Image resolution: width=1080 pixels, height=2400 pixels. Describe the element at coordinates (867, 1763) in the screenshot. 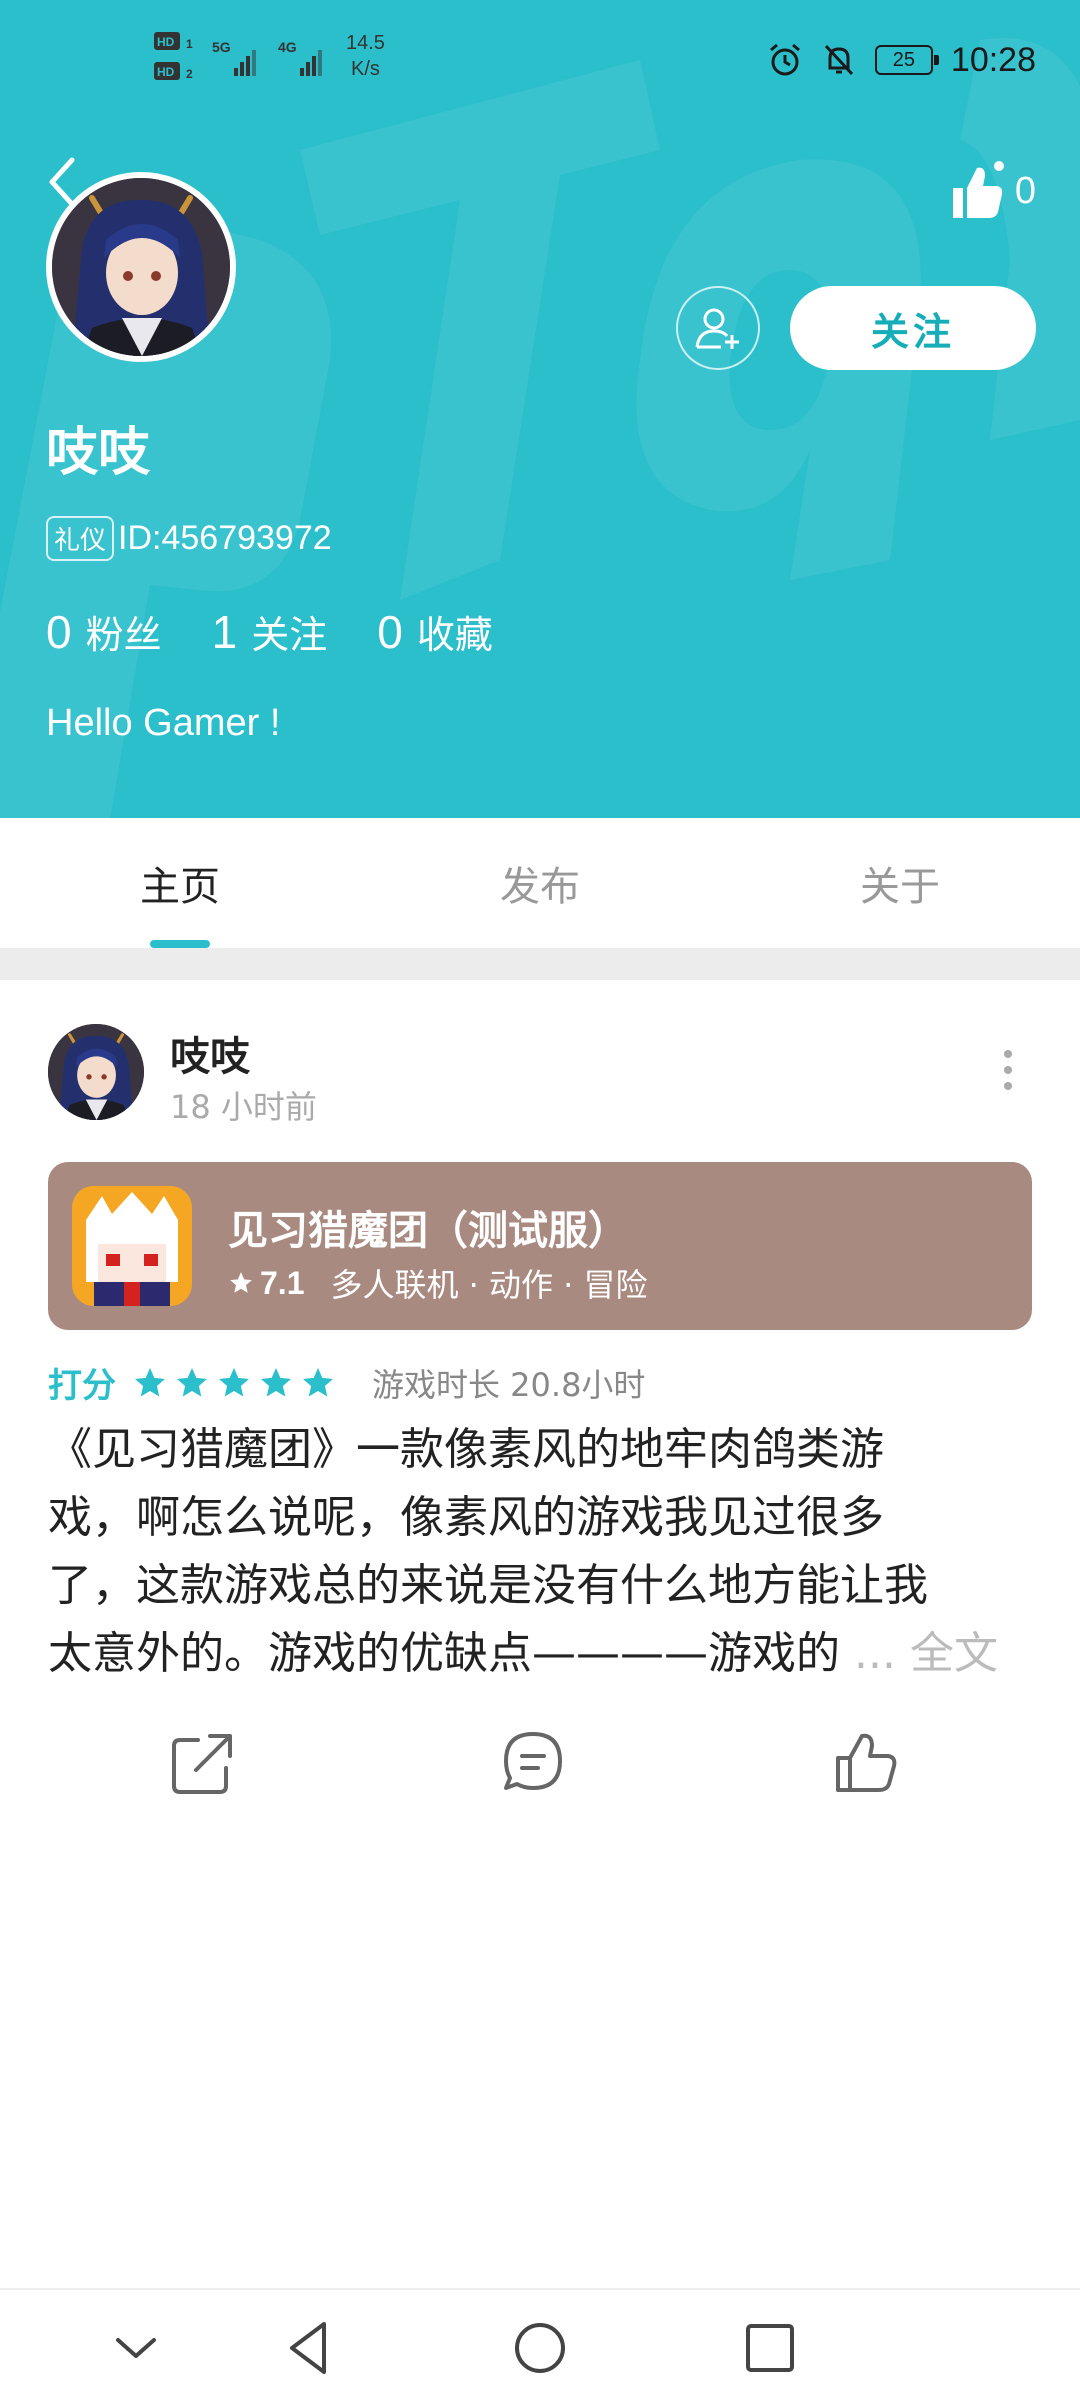

I see `like-icon` at that location.